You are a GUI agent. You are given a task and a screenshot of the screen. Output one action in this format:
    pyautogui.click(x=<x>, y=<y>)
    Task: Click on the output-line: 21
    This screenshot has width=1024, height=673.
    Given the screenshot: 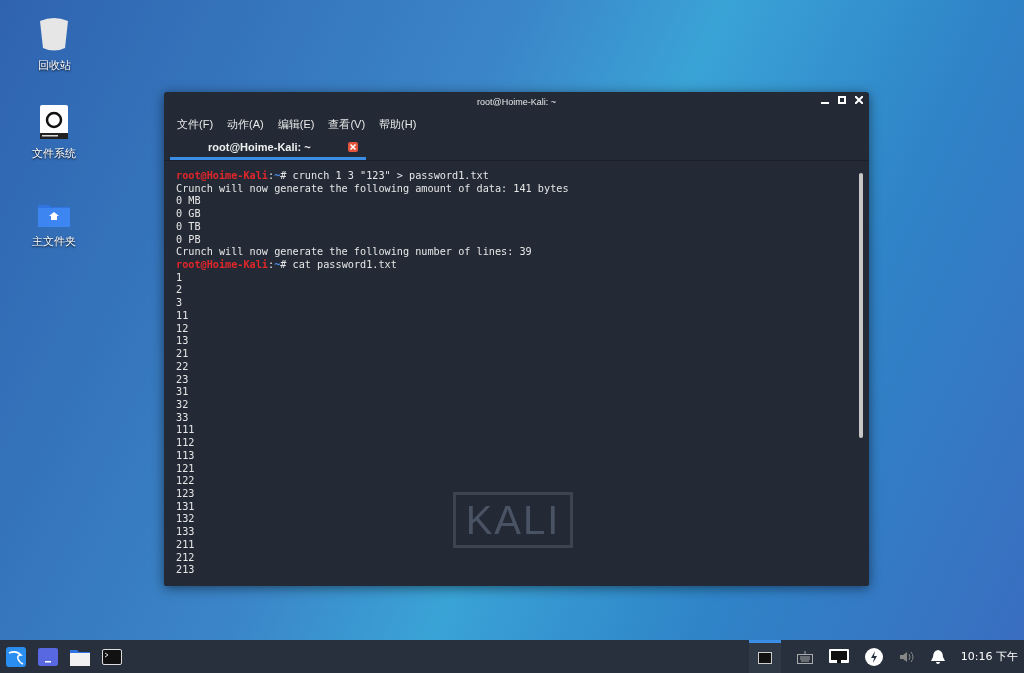 What is the action you would take?
    pyautogui.click(x=183, y=354)
    